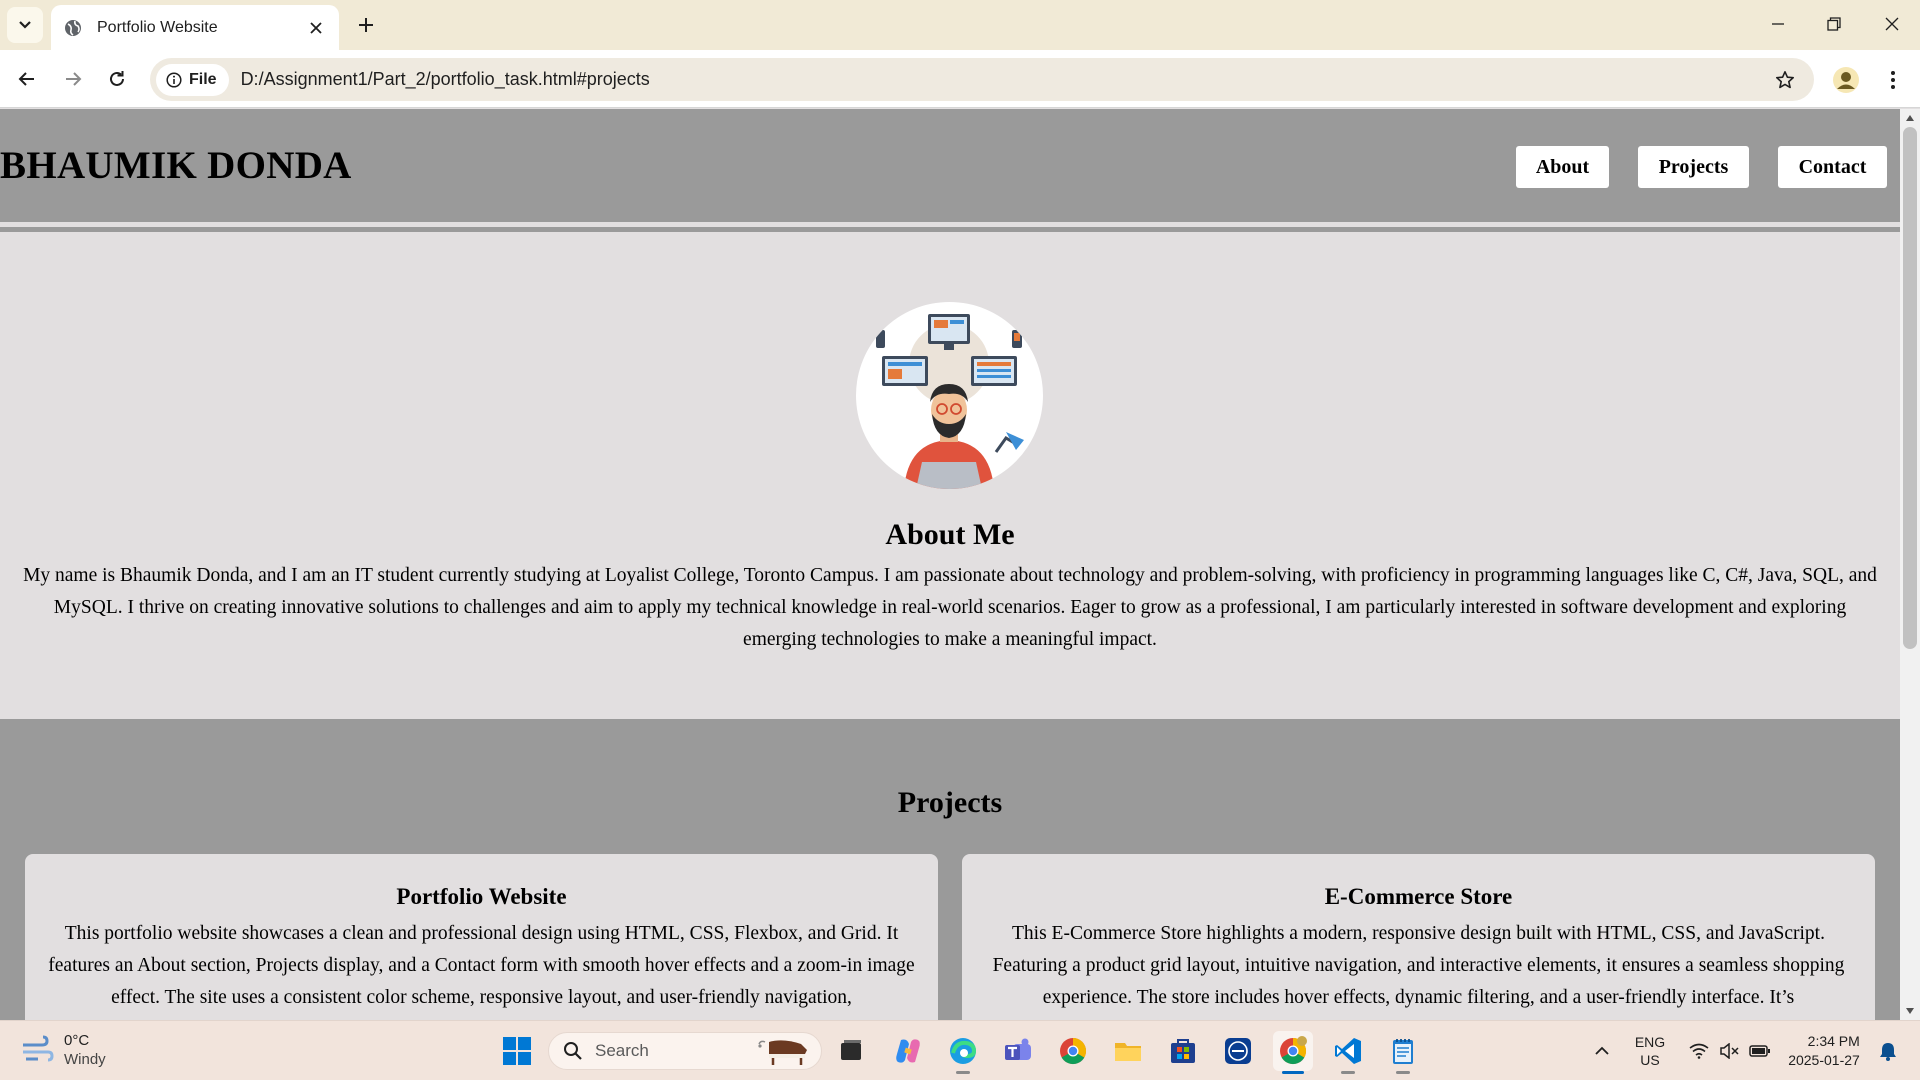 The image size is (1920, 1080). I want to click on triangle-up-icon, so click(1910, 118).